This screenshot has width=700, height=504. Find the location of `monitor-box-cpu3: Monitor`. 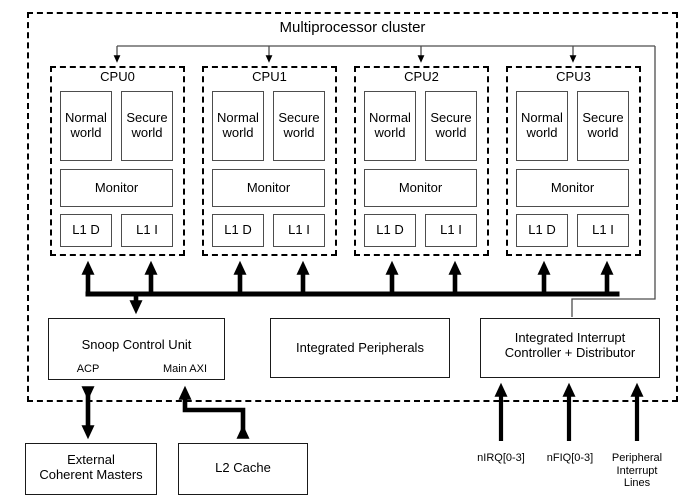

monitor-box-cpu3: Monitor is located at coordinates (572, 188).